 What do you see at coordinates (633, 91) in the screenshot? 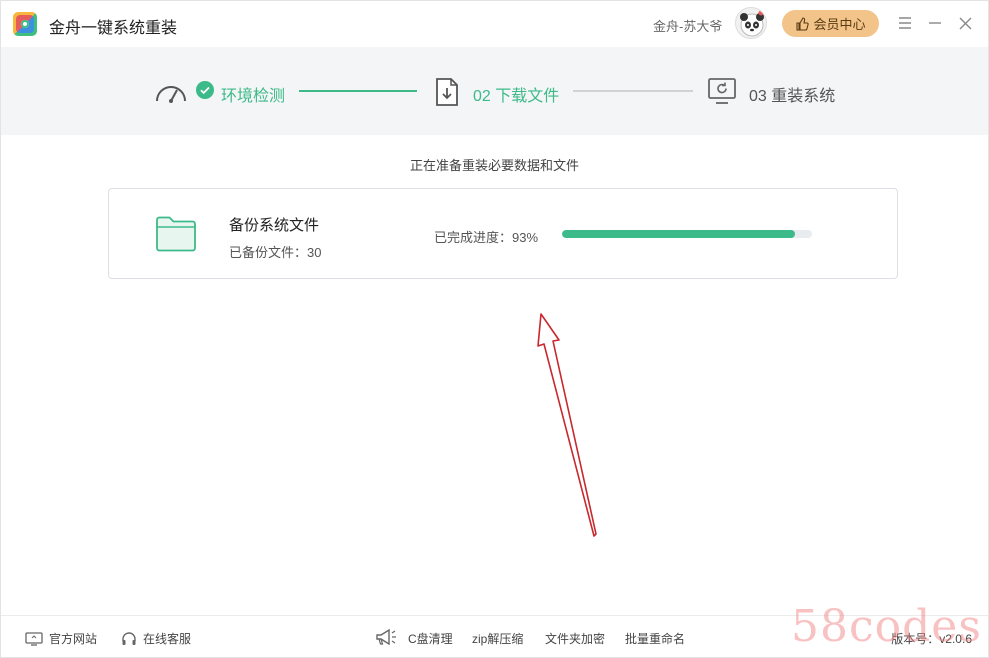
I see `step-connector-pending` at bounding box center [633, 91].